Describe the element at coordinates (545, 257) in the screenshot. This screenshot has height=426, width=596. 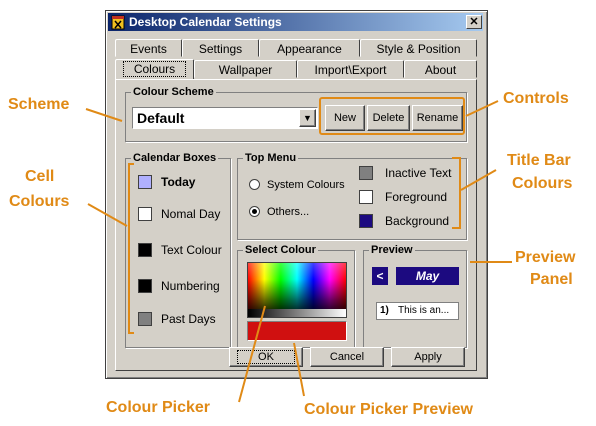
I see `annotation-preview: Preview` at that location.